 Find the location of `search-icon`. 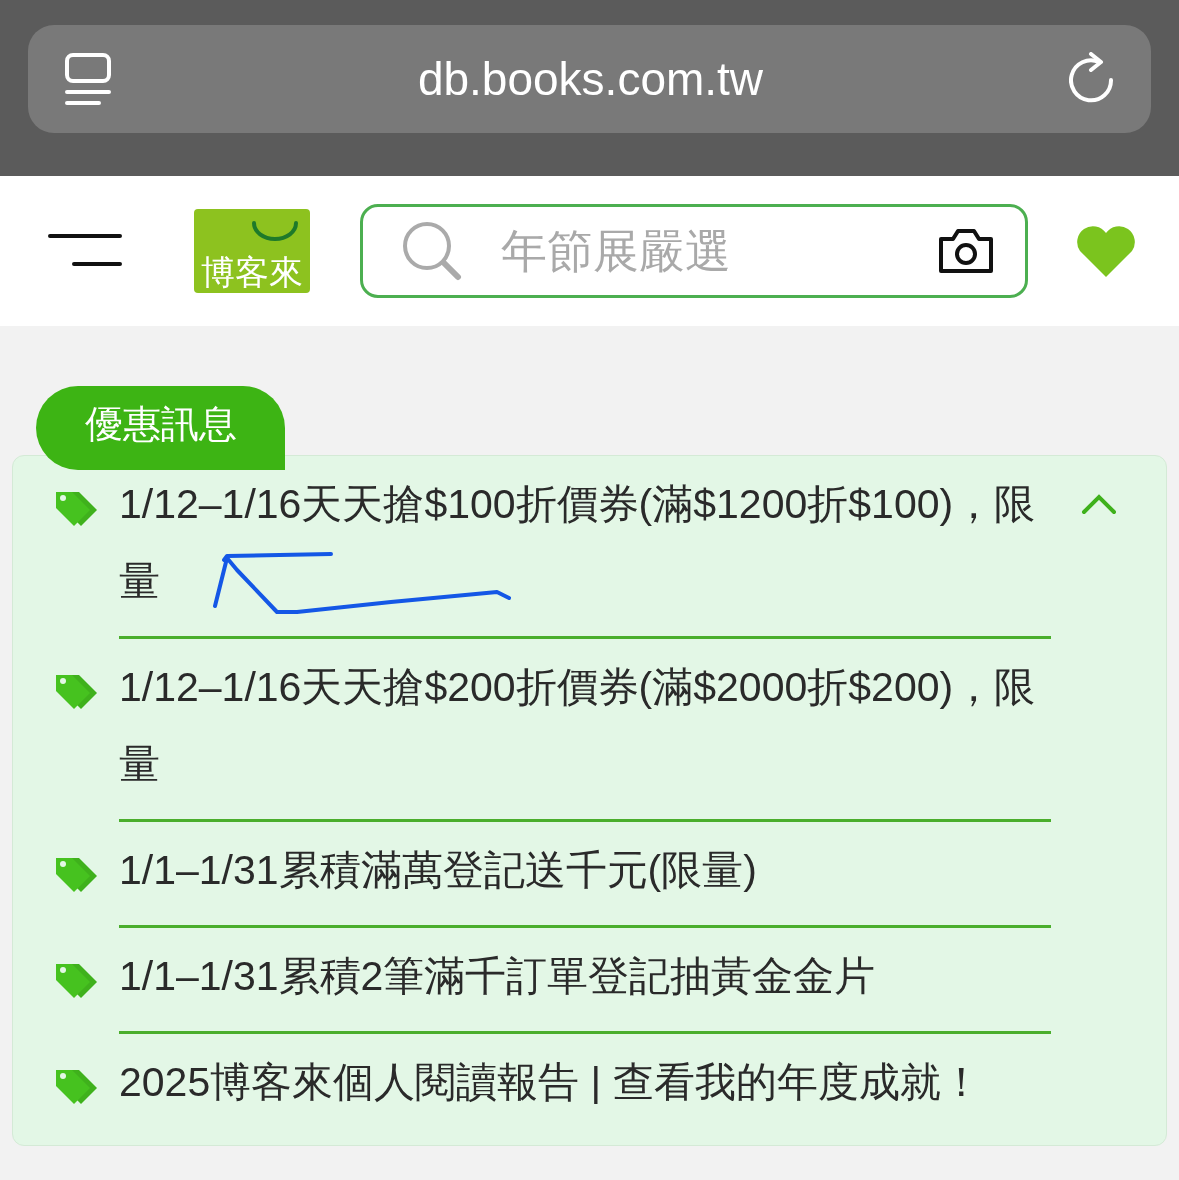

search-icon is located at coordinates (432, 251).